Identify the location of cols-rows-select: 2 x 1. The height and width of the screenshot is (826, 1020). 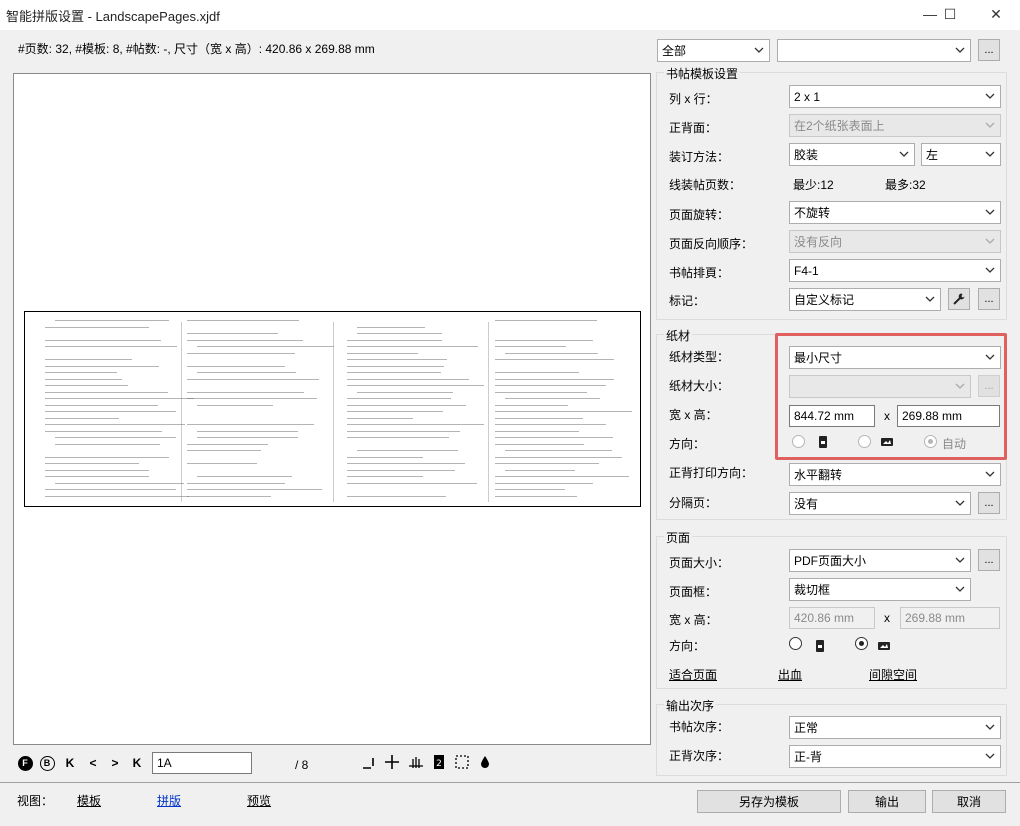
(895, 96).